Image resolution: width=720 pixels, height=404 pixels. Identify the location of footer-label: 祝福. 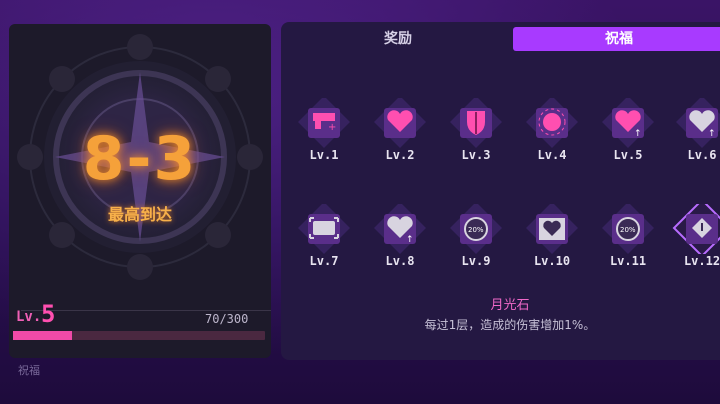
(29, 370).